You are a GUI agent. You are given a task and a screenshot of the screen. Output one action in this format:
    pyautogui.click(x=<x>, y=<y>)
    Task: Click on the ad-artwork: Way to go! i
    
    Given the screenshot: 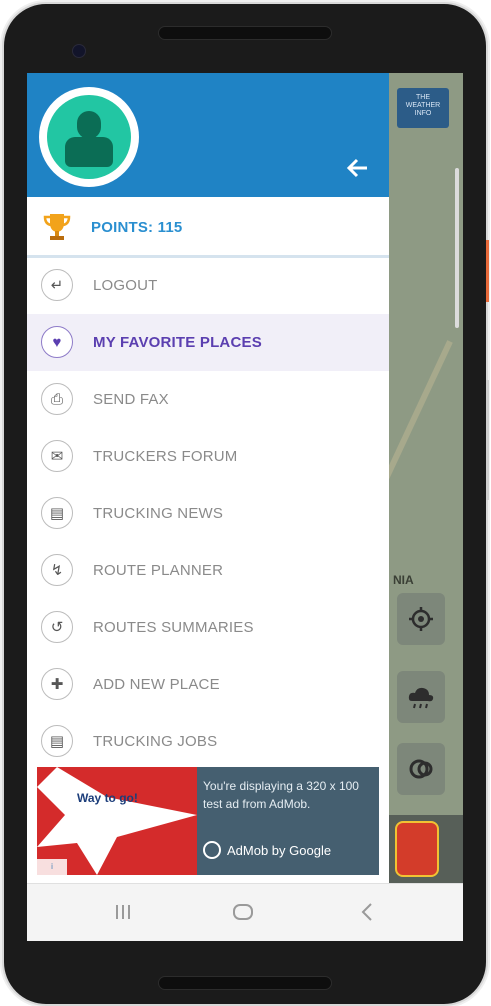 What is the action you would take?
    pyautogui.click(x=117, y=821)
    